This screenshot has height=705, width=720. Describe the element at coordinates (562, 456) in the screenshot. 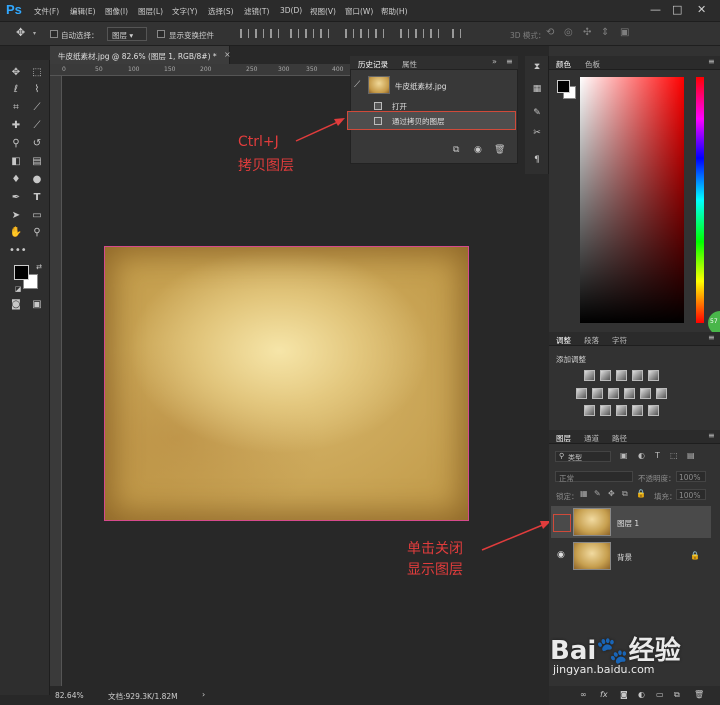

I see `search-icon: ⚲` at that location.